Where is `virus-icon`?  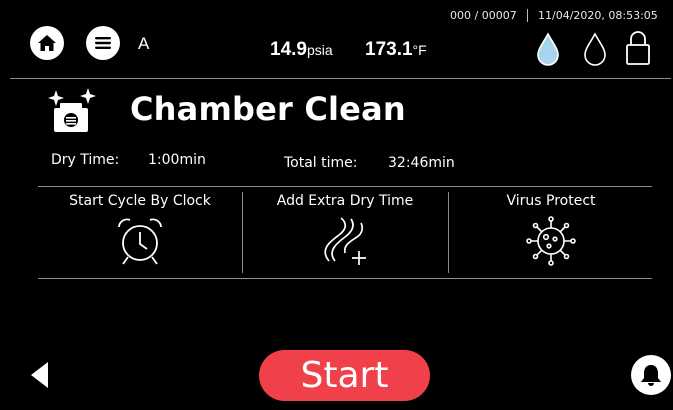
virus-icon is located at coordinates (551, 241).